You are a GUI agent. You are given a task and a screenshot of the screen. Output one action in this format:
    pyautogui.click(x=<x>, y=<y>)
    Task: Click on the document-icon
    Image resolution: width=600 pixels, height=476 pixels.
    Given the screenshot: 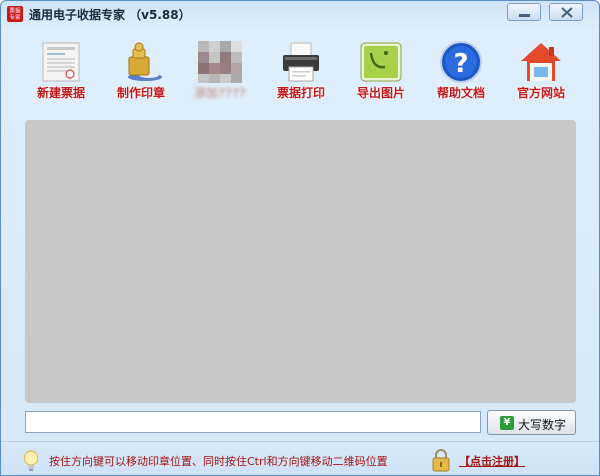 What is the action you would take?
    pyautogui.click(x=61, y=62)
    